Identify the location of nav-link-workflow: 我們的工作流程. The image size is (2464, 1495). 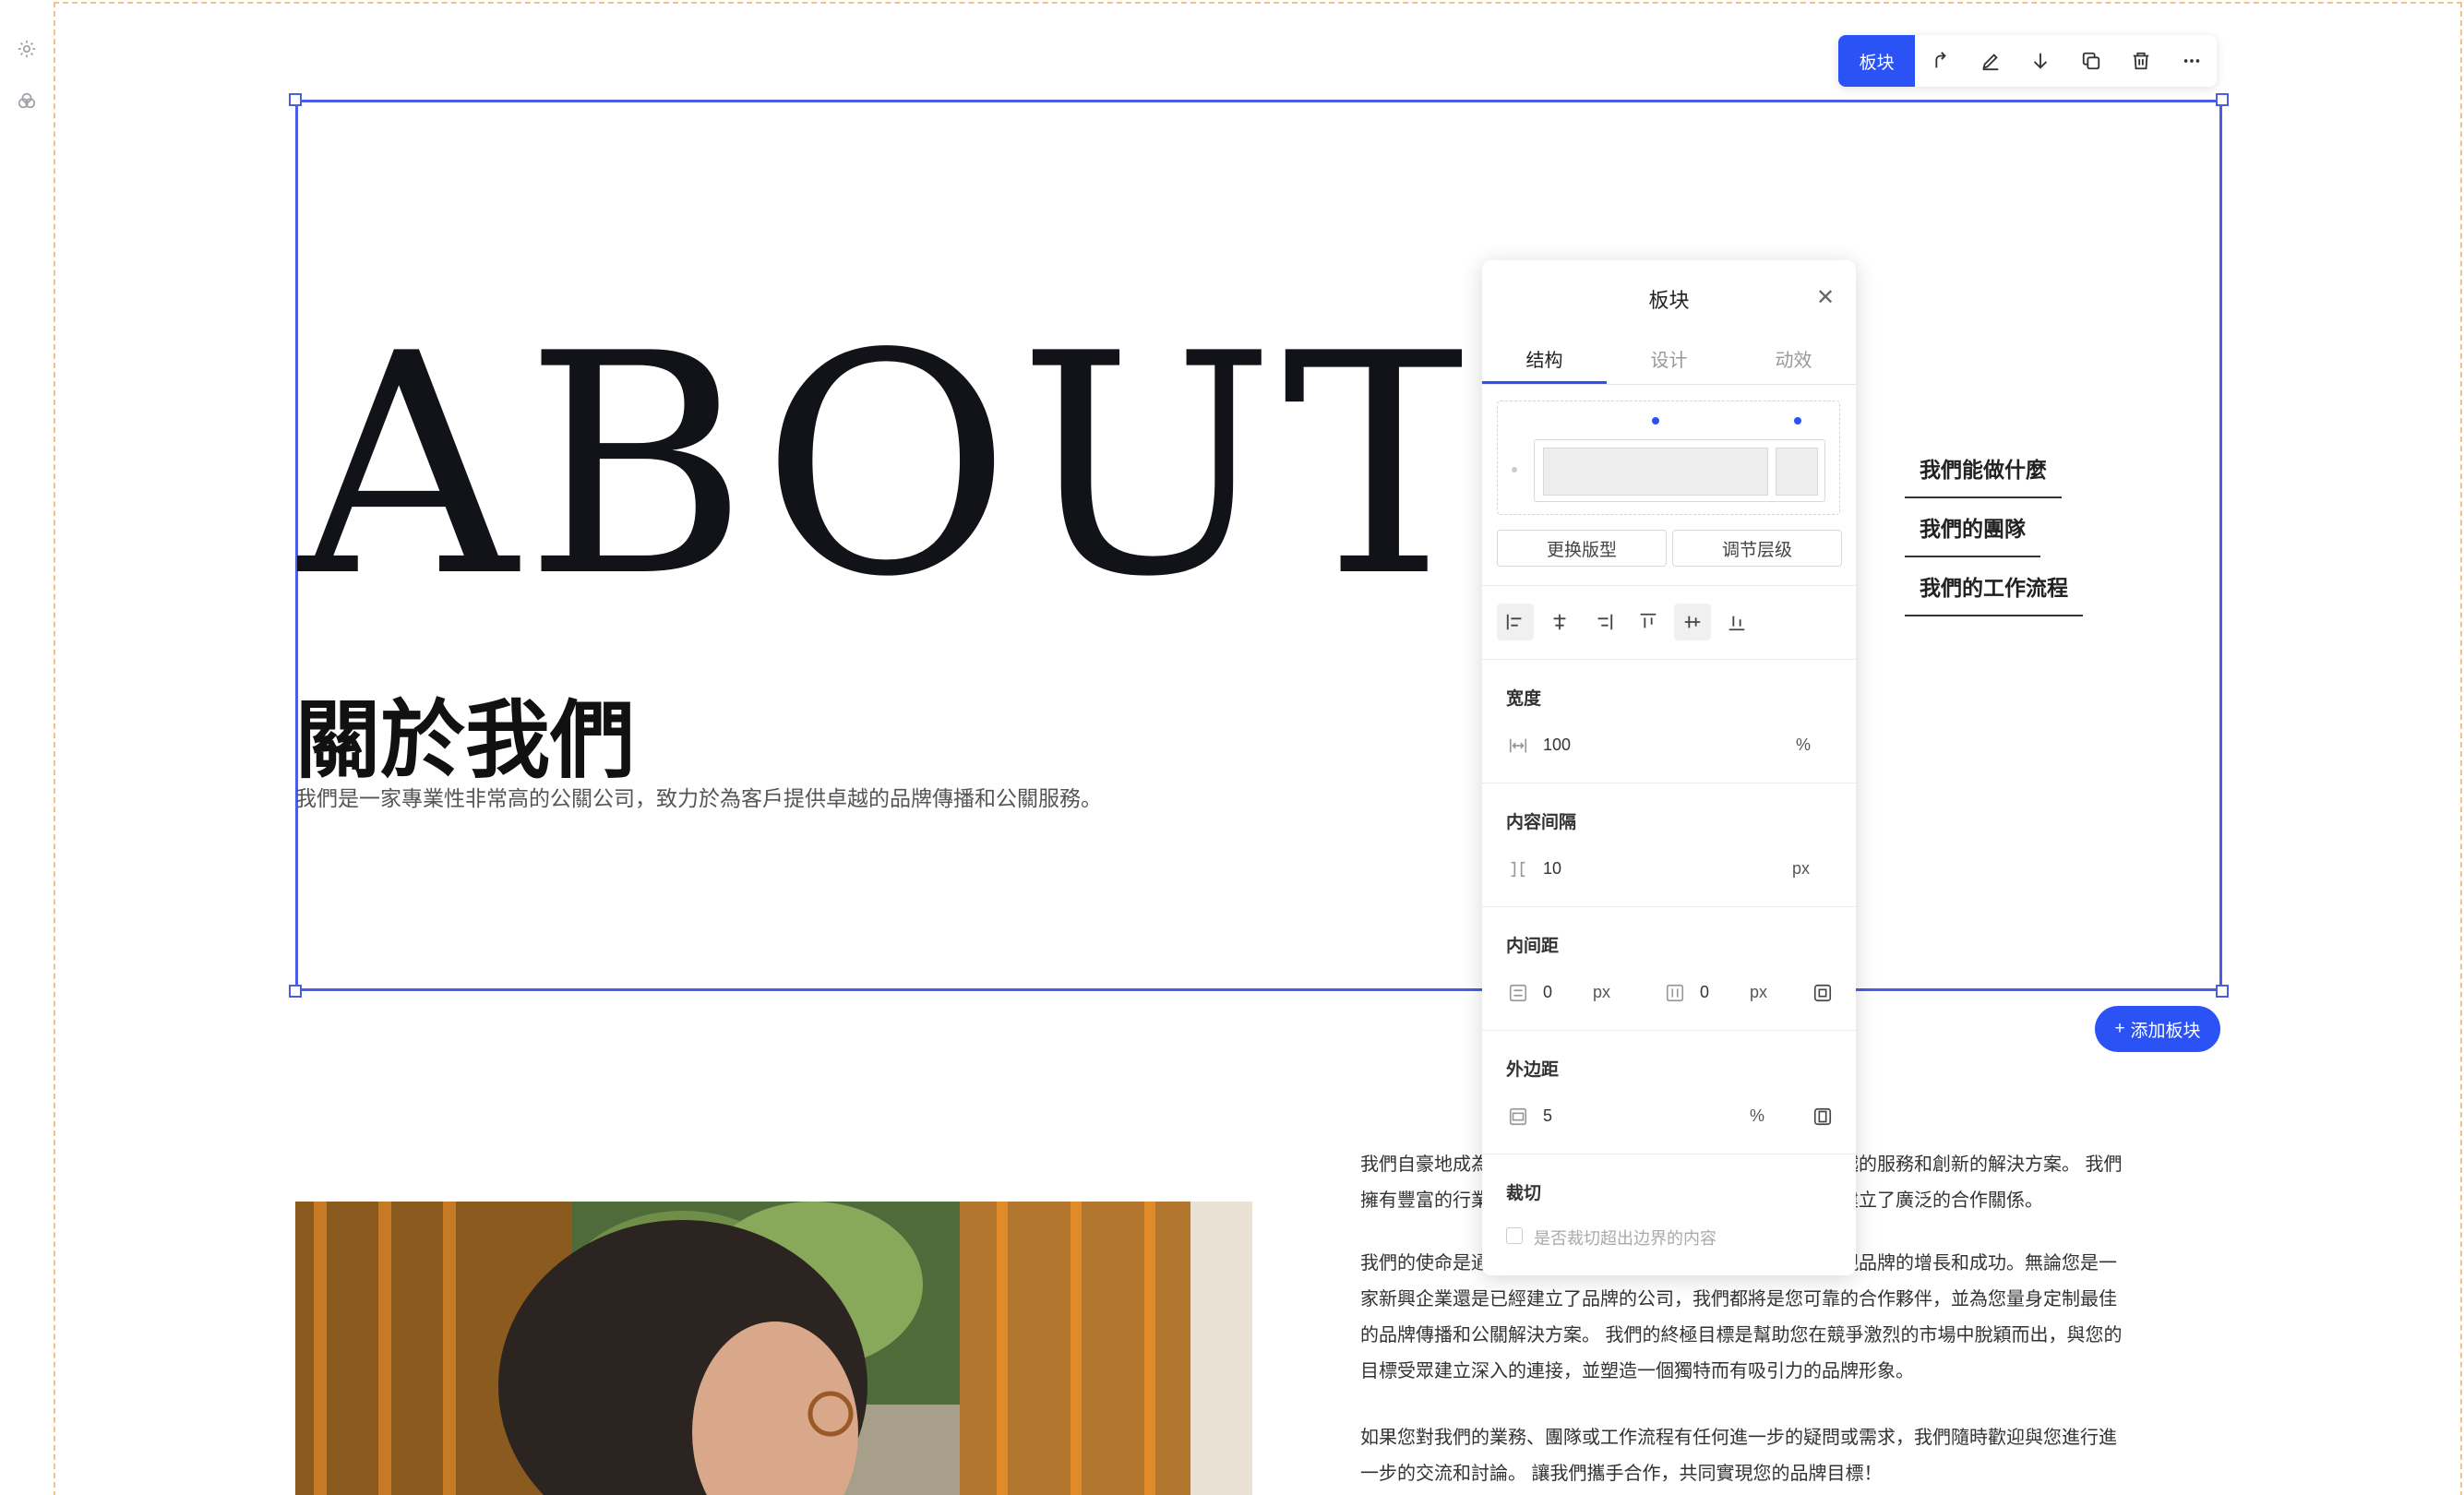
(1994, 593).